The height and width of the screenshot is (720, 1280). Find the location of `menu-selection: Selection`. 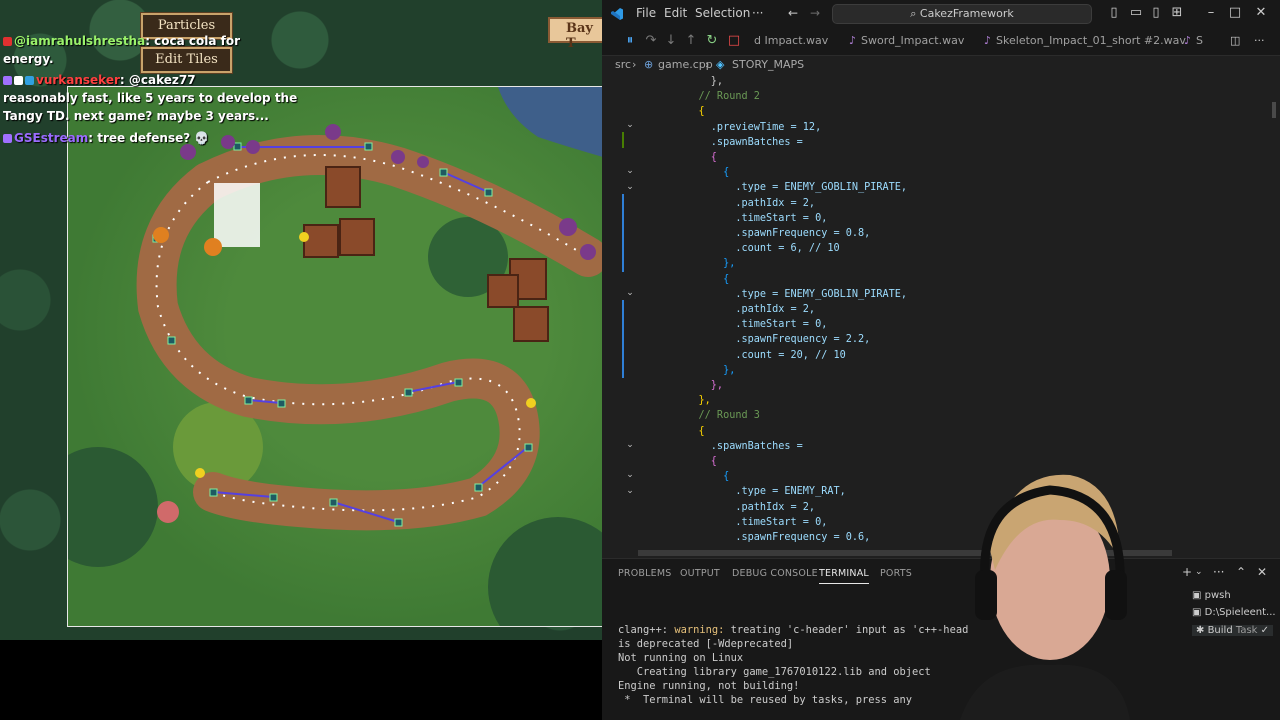

menu-selection: Selection is located at coordinates (722, 13).